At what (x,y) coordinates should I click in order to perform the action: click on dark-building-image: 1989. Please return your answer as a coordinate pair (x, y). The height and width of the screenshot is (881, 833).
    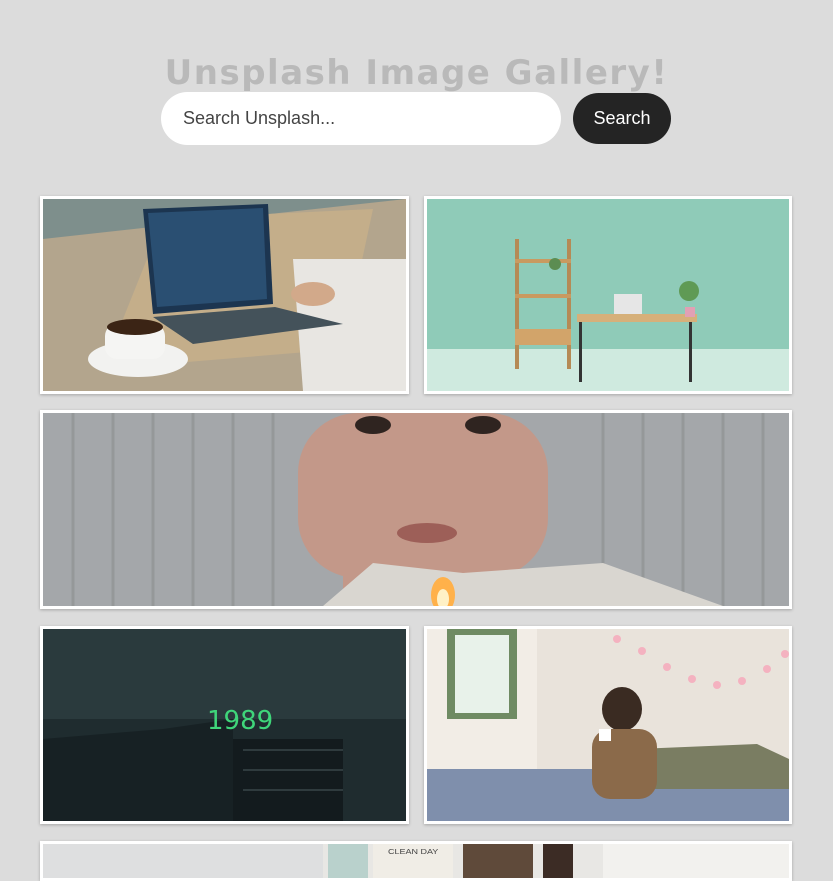
    Looking at the image, I should click on (224, 725).